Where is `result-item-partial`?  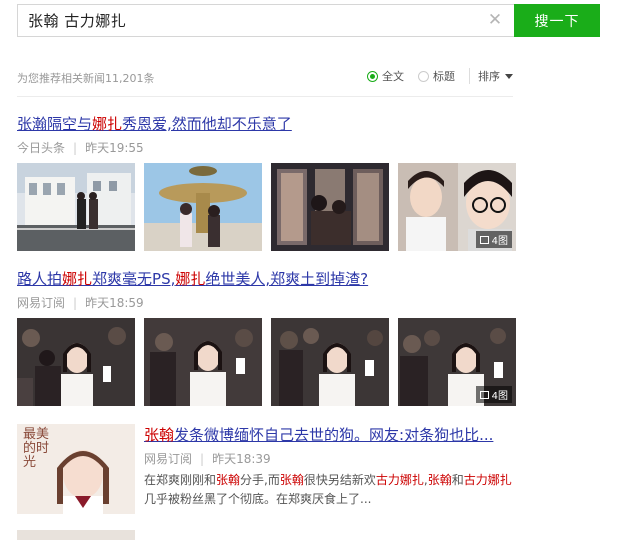 result-item-partial is located at coordinates (267, 535).